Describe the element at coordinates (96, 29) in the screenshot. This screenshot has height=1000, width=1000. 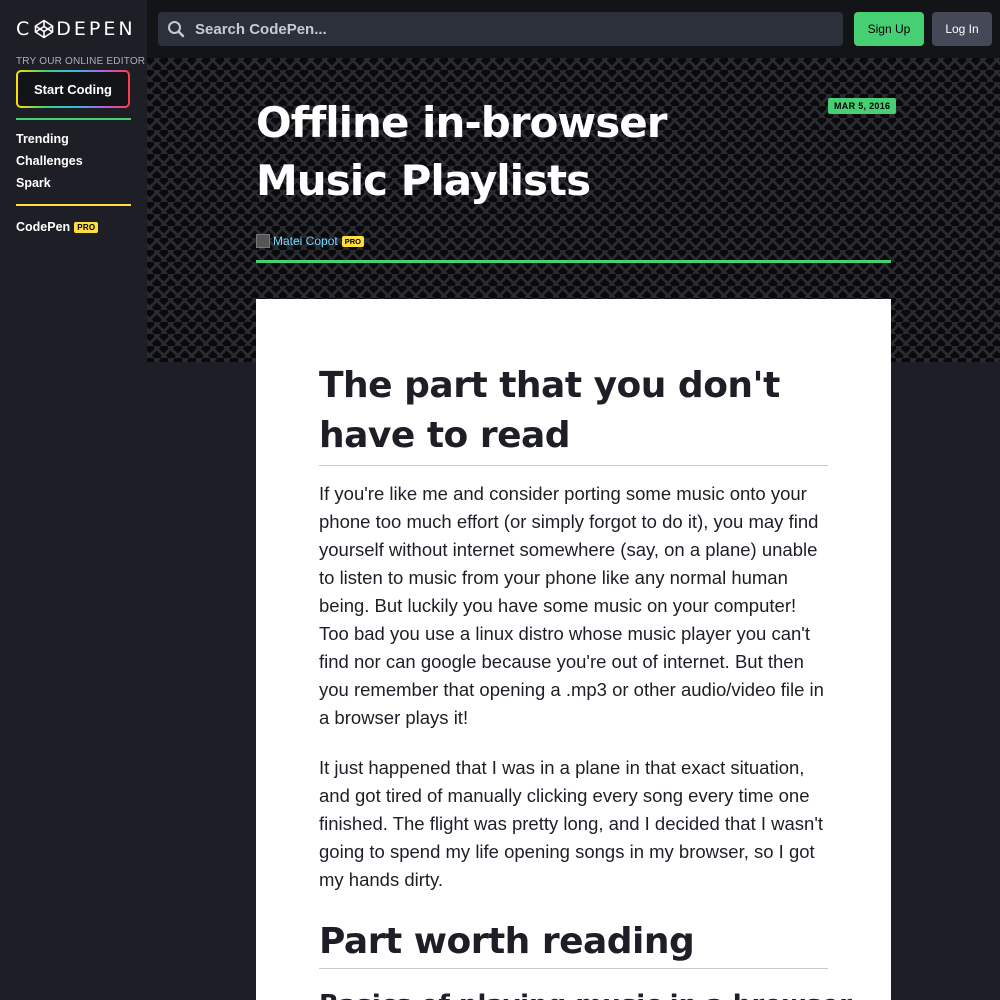
I see `logo-text-right: DEPEN` at that location.